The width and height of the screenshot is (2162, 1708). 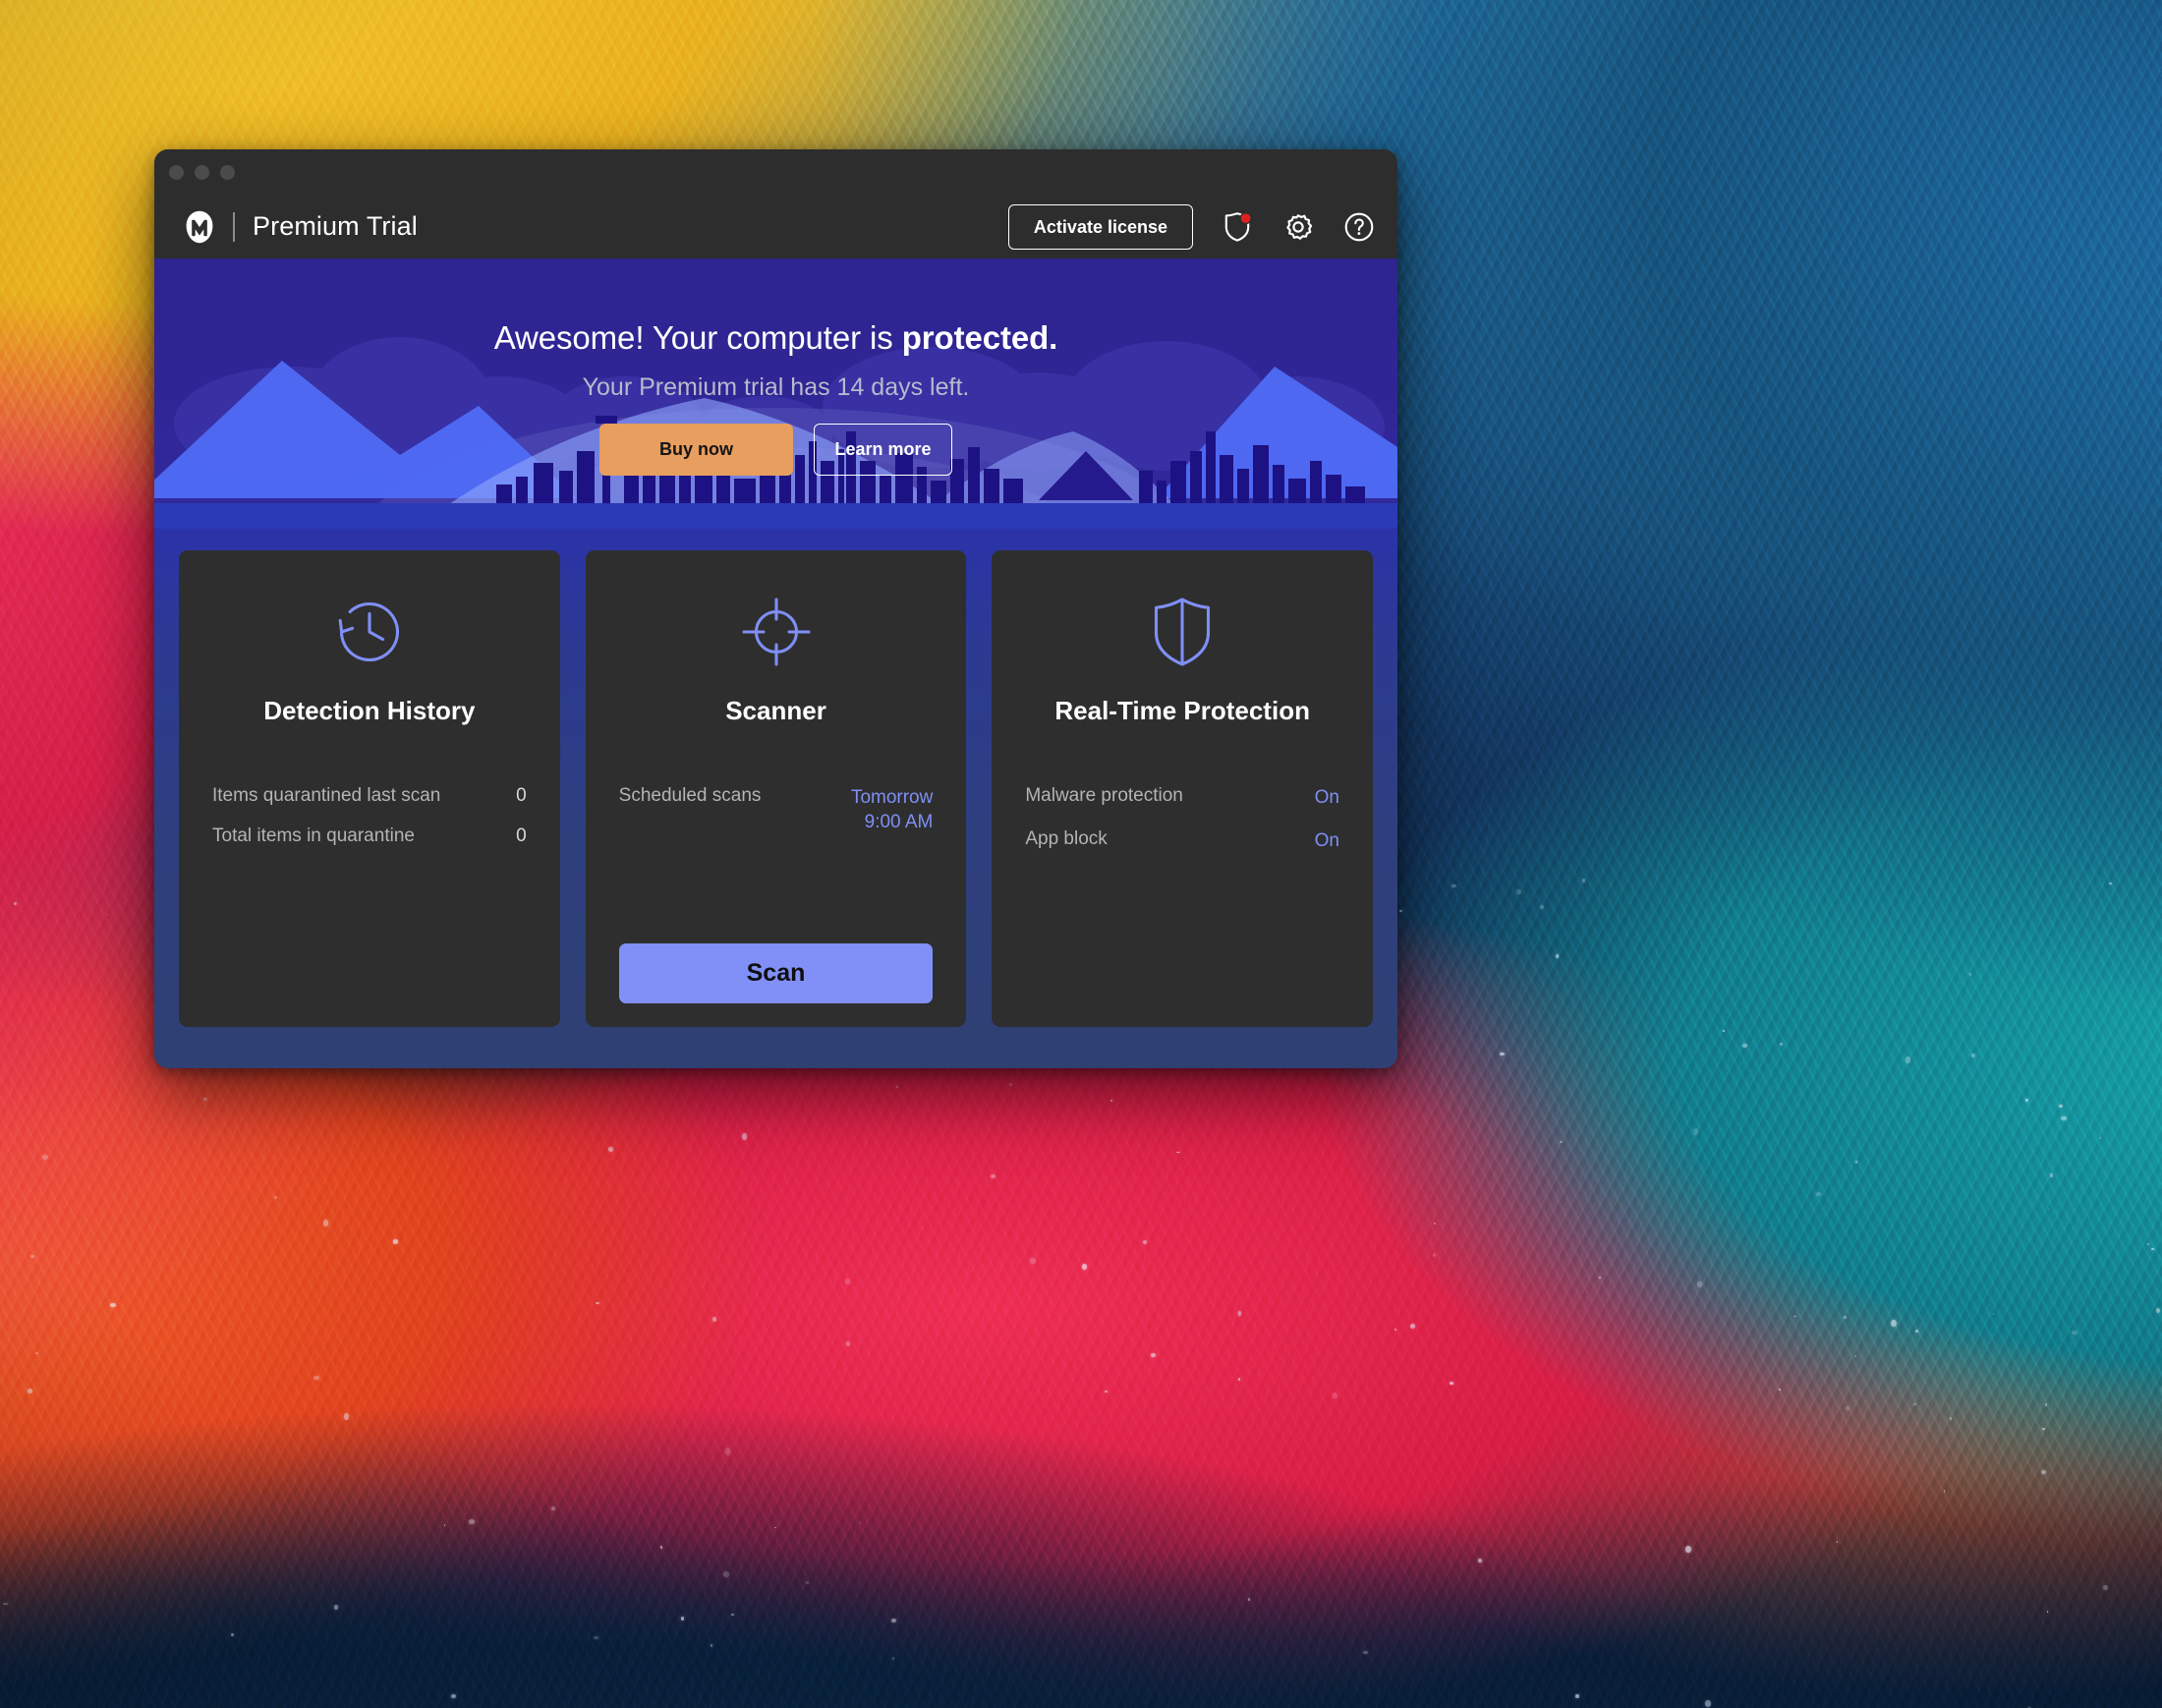 I want to click on minimize-button, so click(x=202, y=172).